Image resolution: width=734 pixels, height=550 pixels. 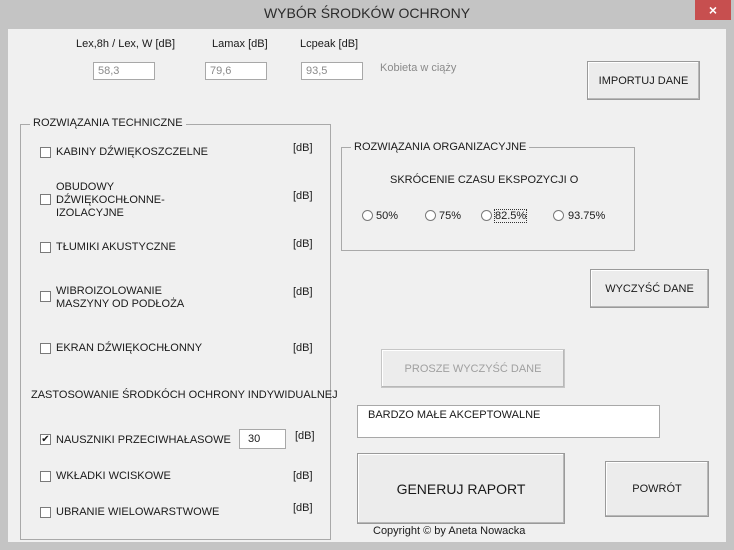 I want to click on checkmark-icon: ✔, so click(x=45, y=439).